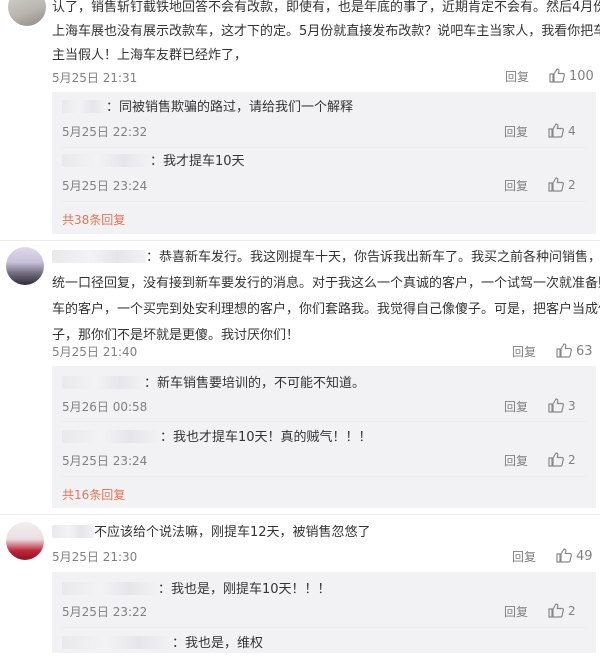 Image resolution: width=600 pixels, height=656 pixels. What do you see at coordinates (105, 132) in the screenshot?
I see `sub-reply-timestamp: 5月25日 22:32` at bounding box center [105, 132].